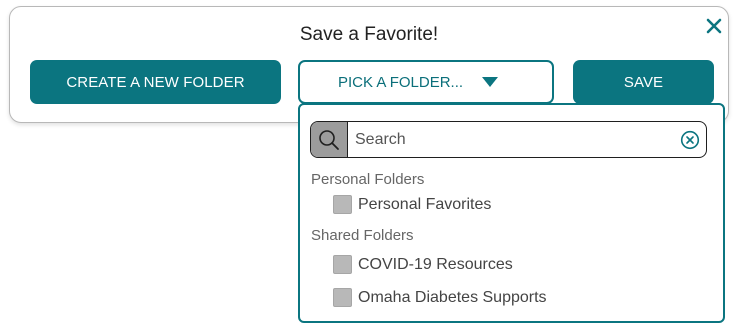 The image size is (736, 325). I want to click on save-label: SAVE, so click(643, 82).